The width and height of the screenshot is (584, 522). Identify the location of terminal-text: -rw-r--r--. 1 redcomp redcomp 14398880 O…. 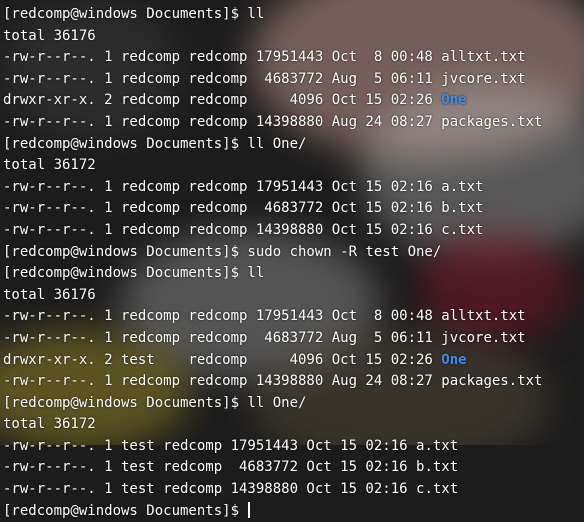
(222, 229).